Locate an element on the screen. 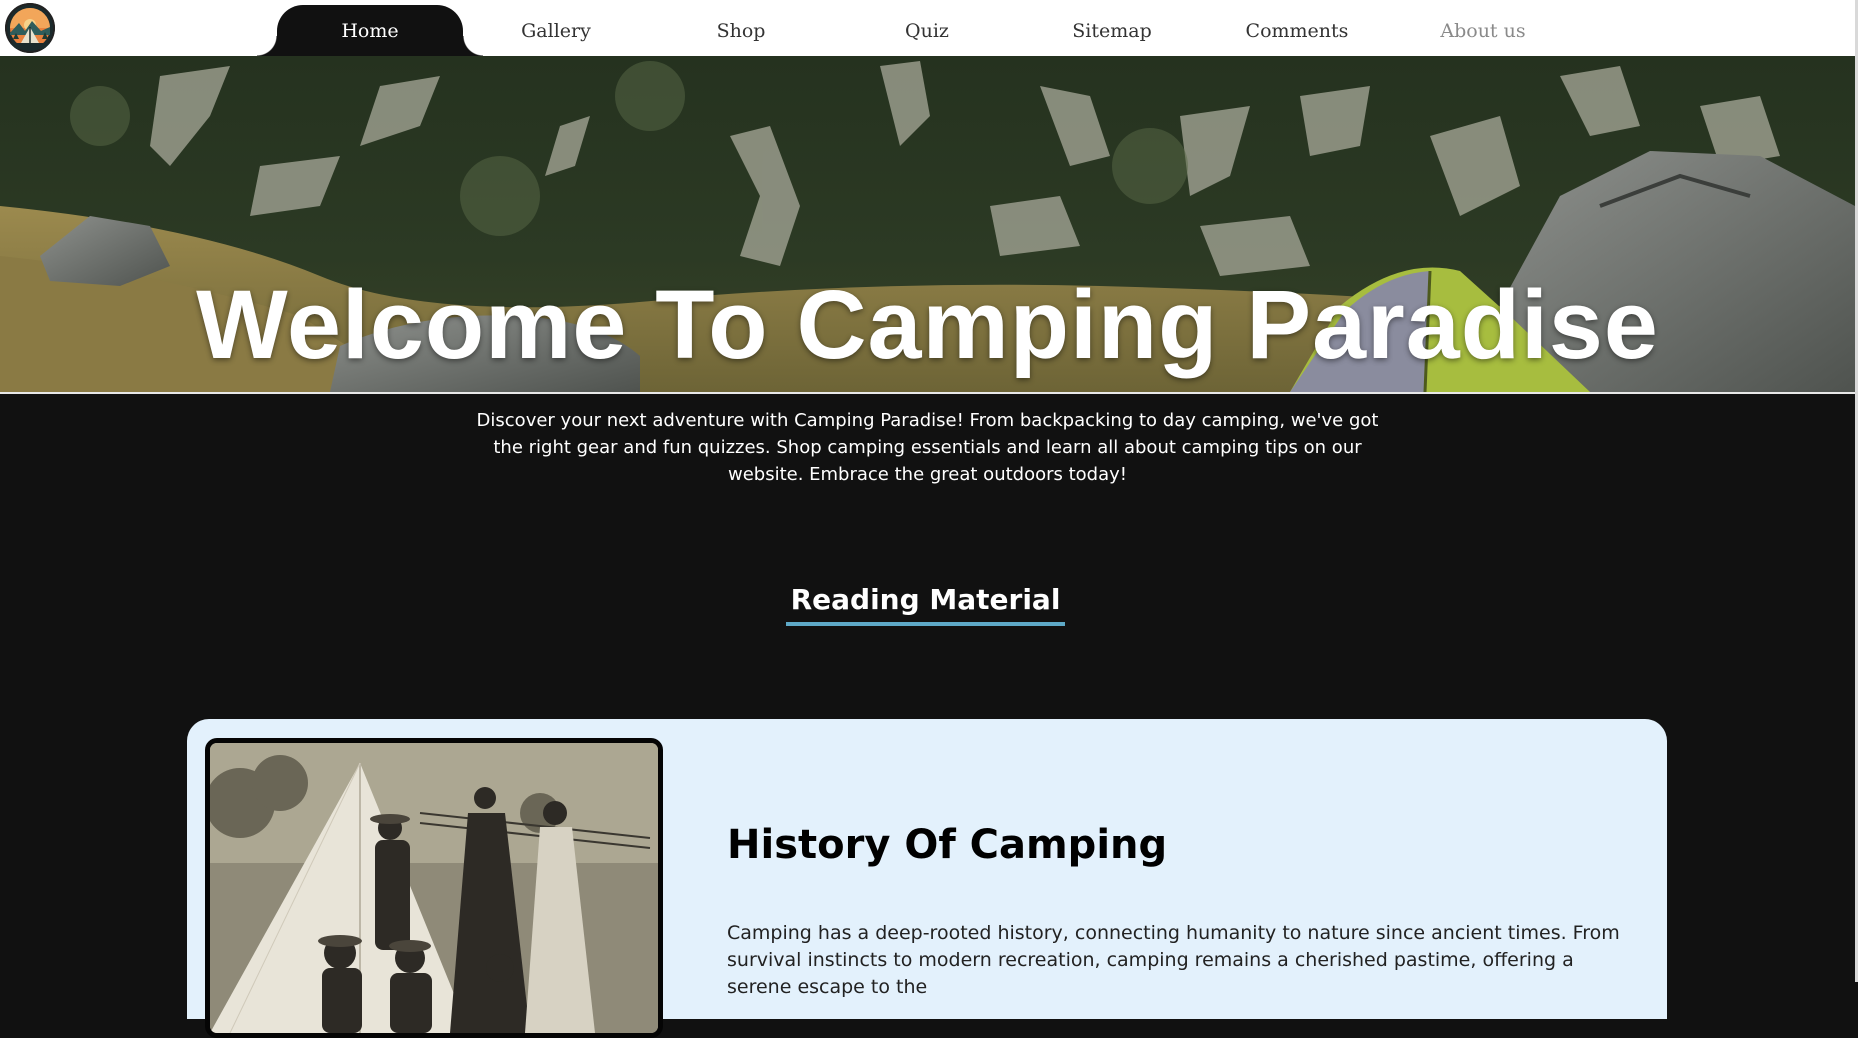  nav-item-sitemap: Sitemap is located at coordinates (1112, 30).